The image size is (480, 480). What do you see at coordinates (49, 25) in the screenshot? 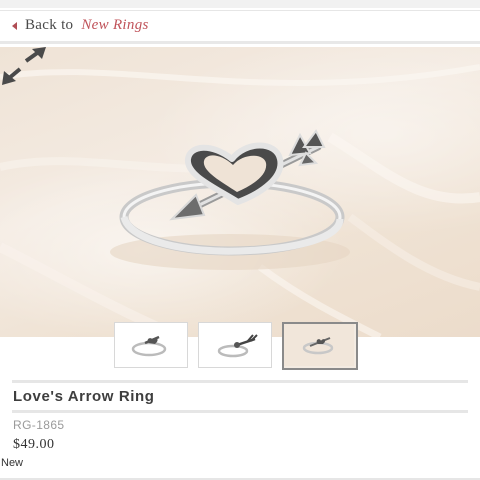
I see `back-label: Back to` at bounding box center [49, 25].